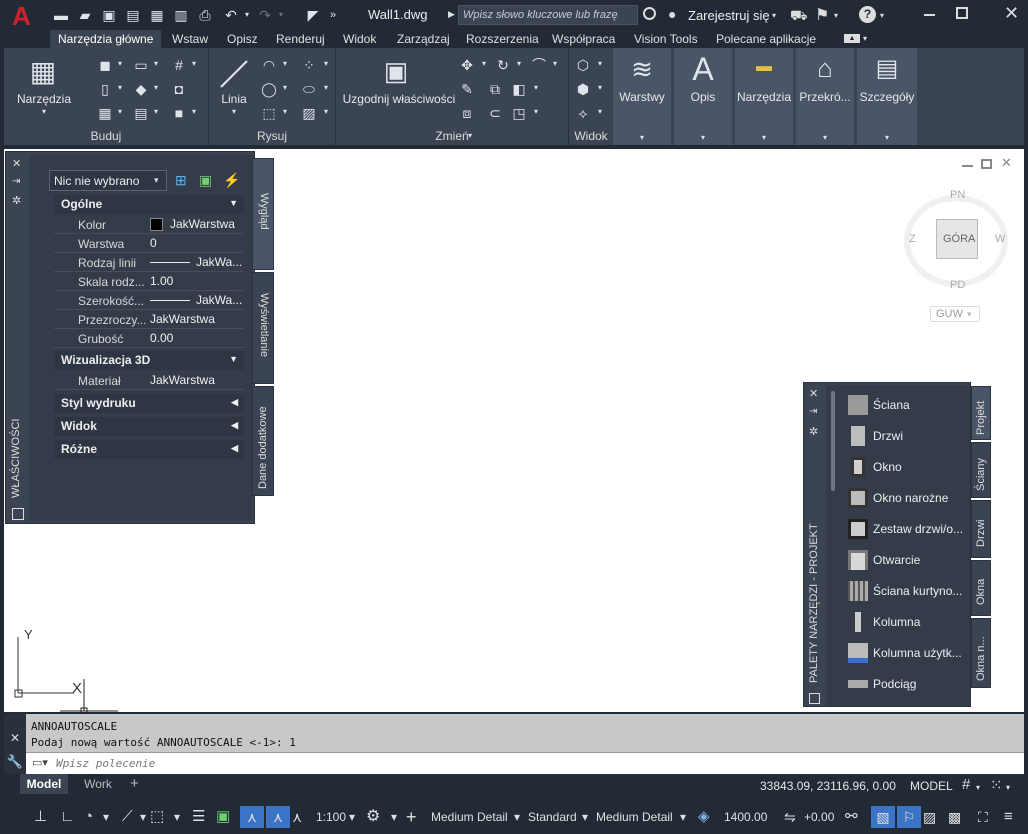 The height and width of the screenshot is (834, 1028). I want to click on uzgodnij-wlasciwosci-button: Uzgodnij właściwości, so click(399, 99).